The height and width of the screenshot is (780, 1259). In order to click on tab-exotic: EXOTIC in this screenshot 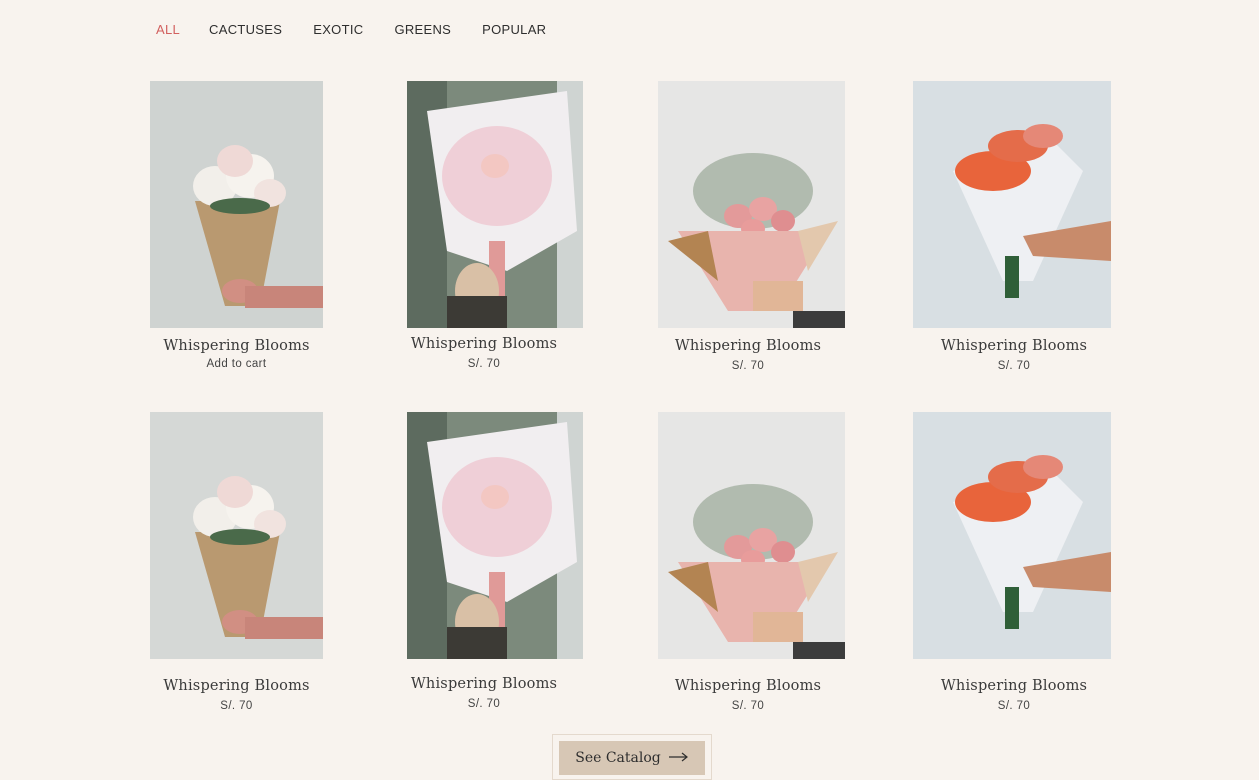, I will do `click(338, 29)`.